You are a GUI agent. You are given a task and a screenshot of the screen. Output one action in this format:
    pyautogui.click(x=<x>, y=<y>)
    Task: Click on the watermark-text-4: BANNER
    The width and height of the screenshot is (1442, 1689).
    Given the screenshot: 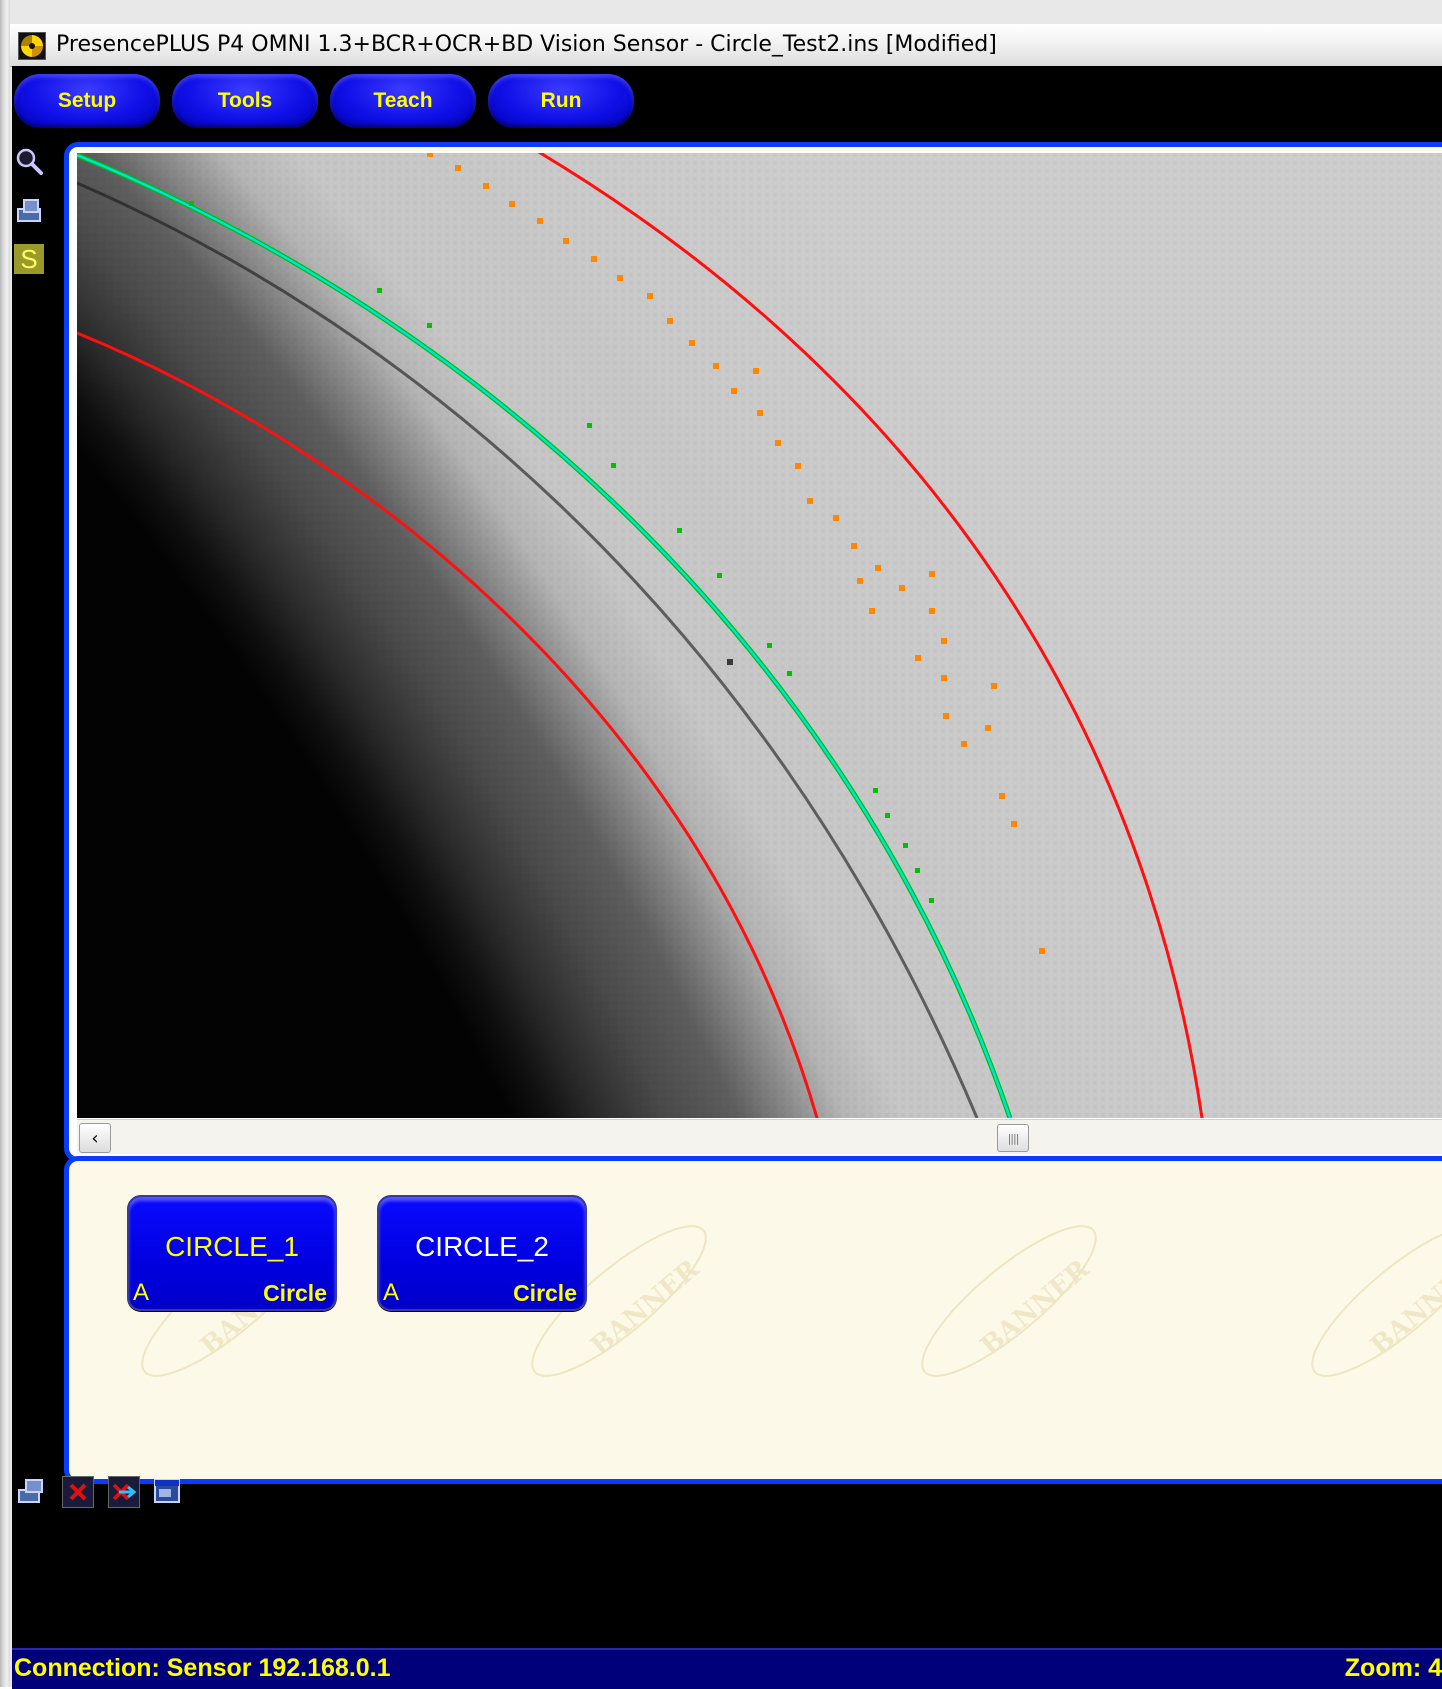 What is the action you would take?
    pyautogui.click(x=1403, y=1308)
    